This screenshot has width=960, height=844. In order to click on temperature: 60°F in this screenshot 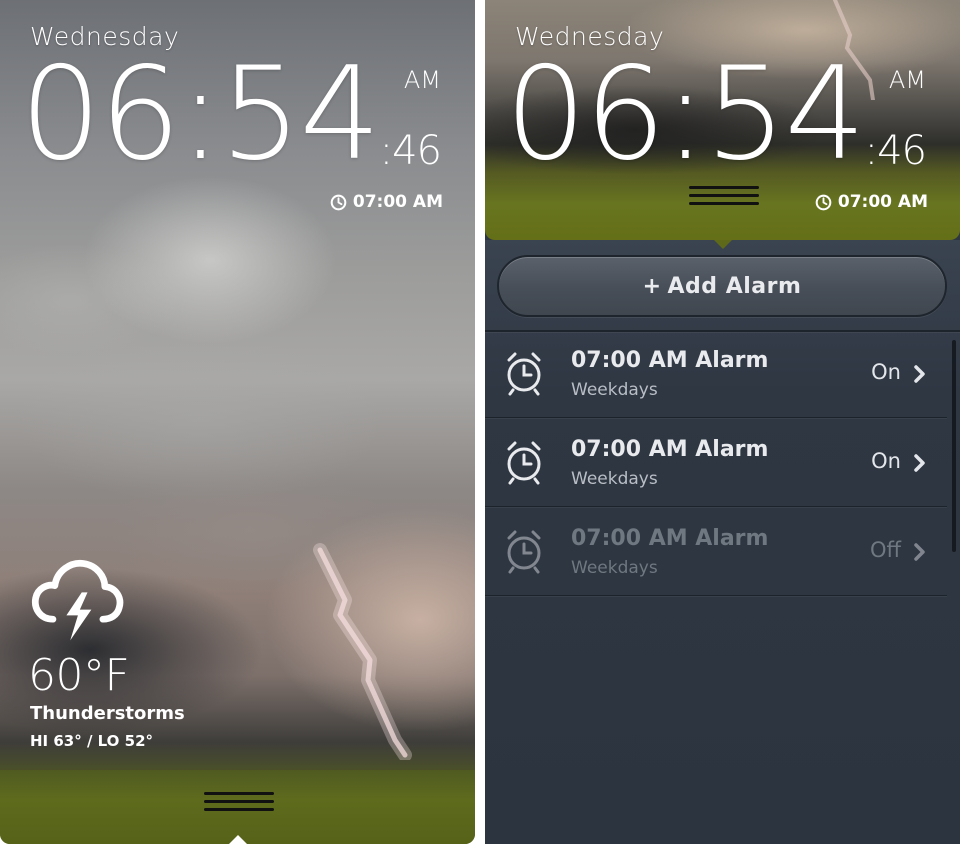, I will do `click(79, 675)`.